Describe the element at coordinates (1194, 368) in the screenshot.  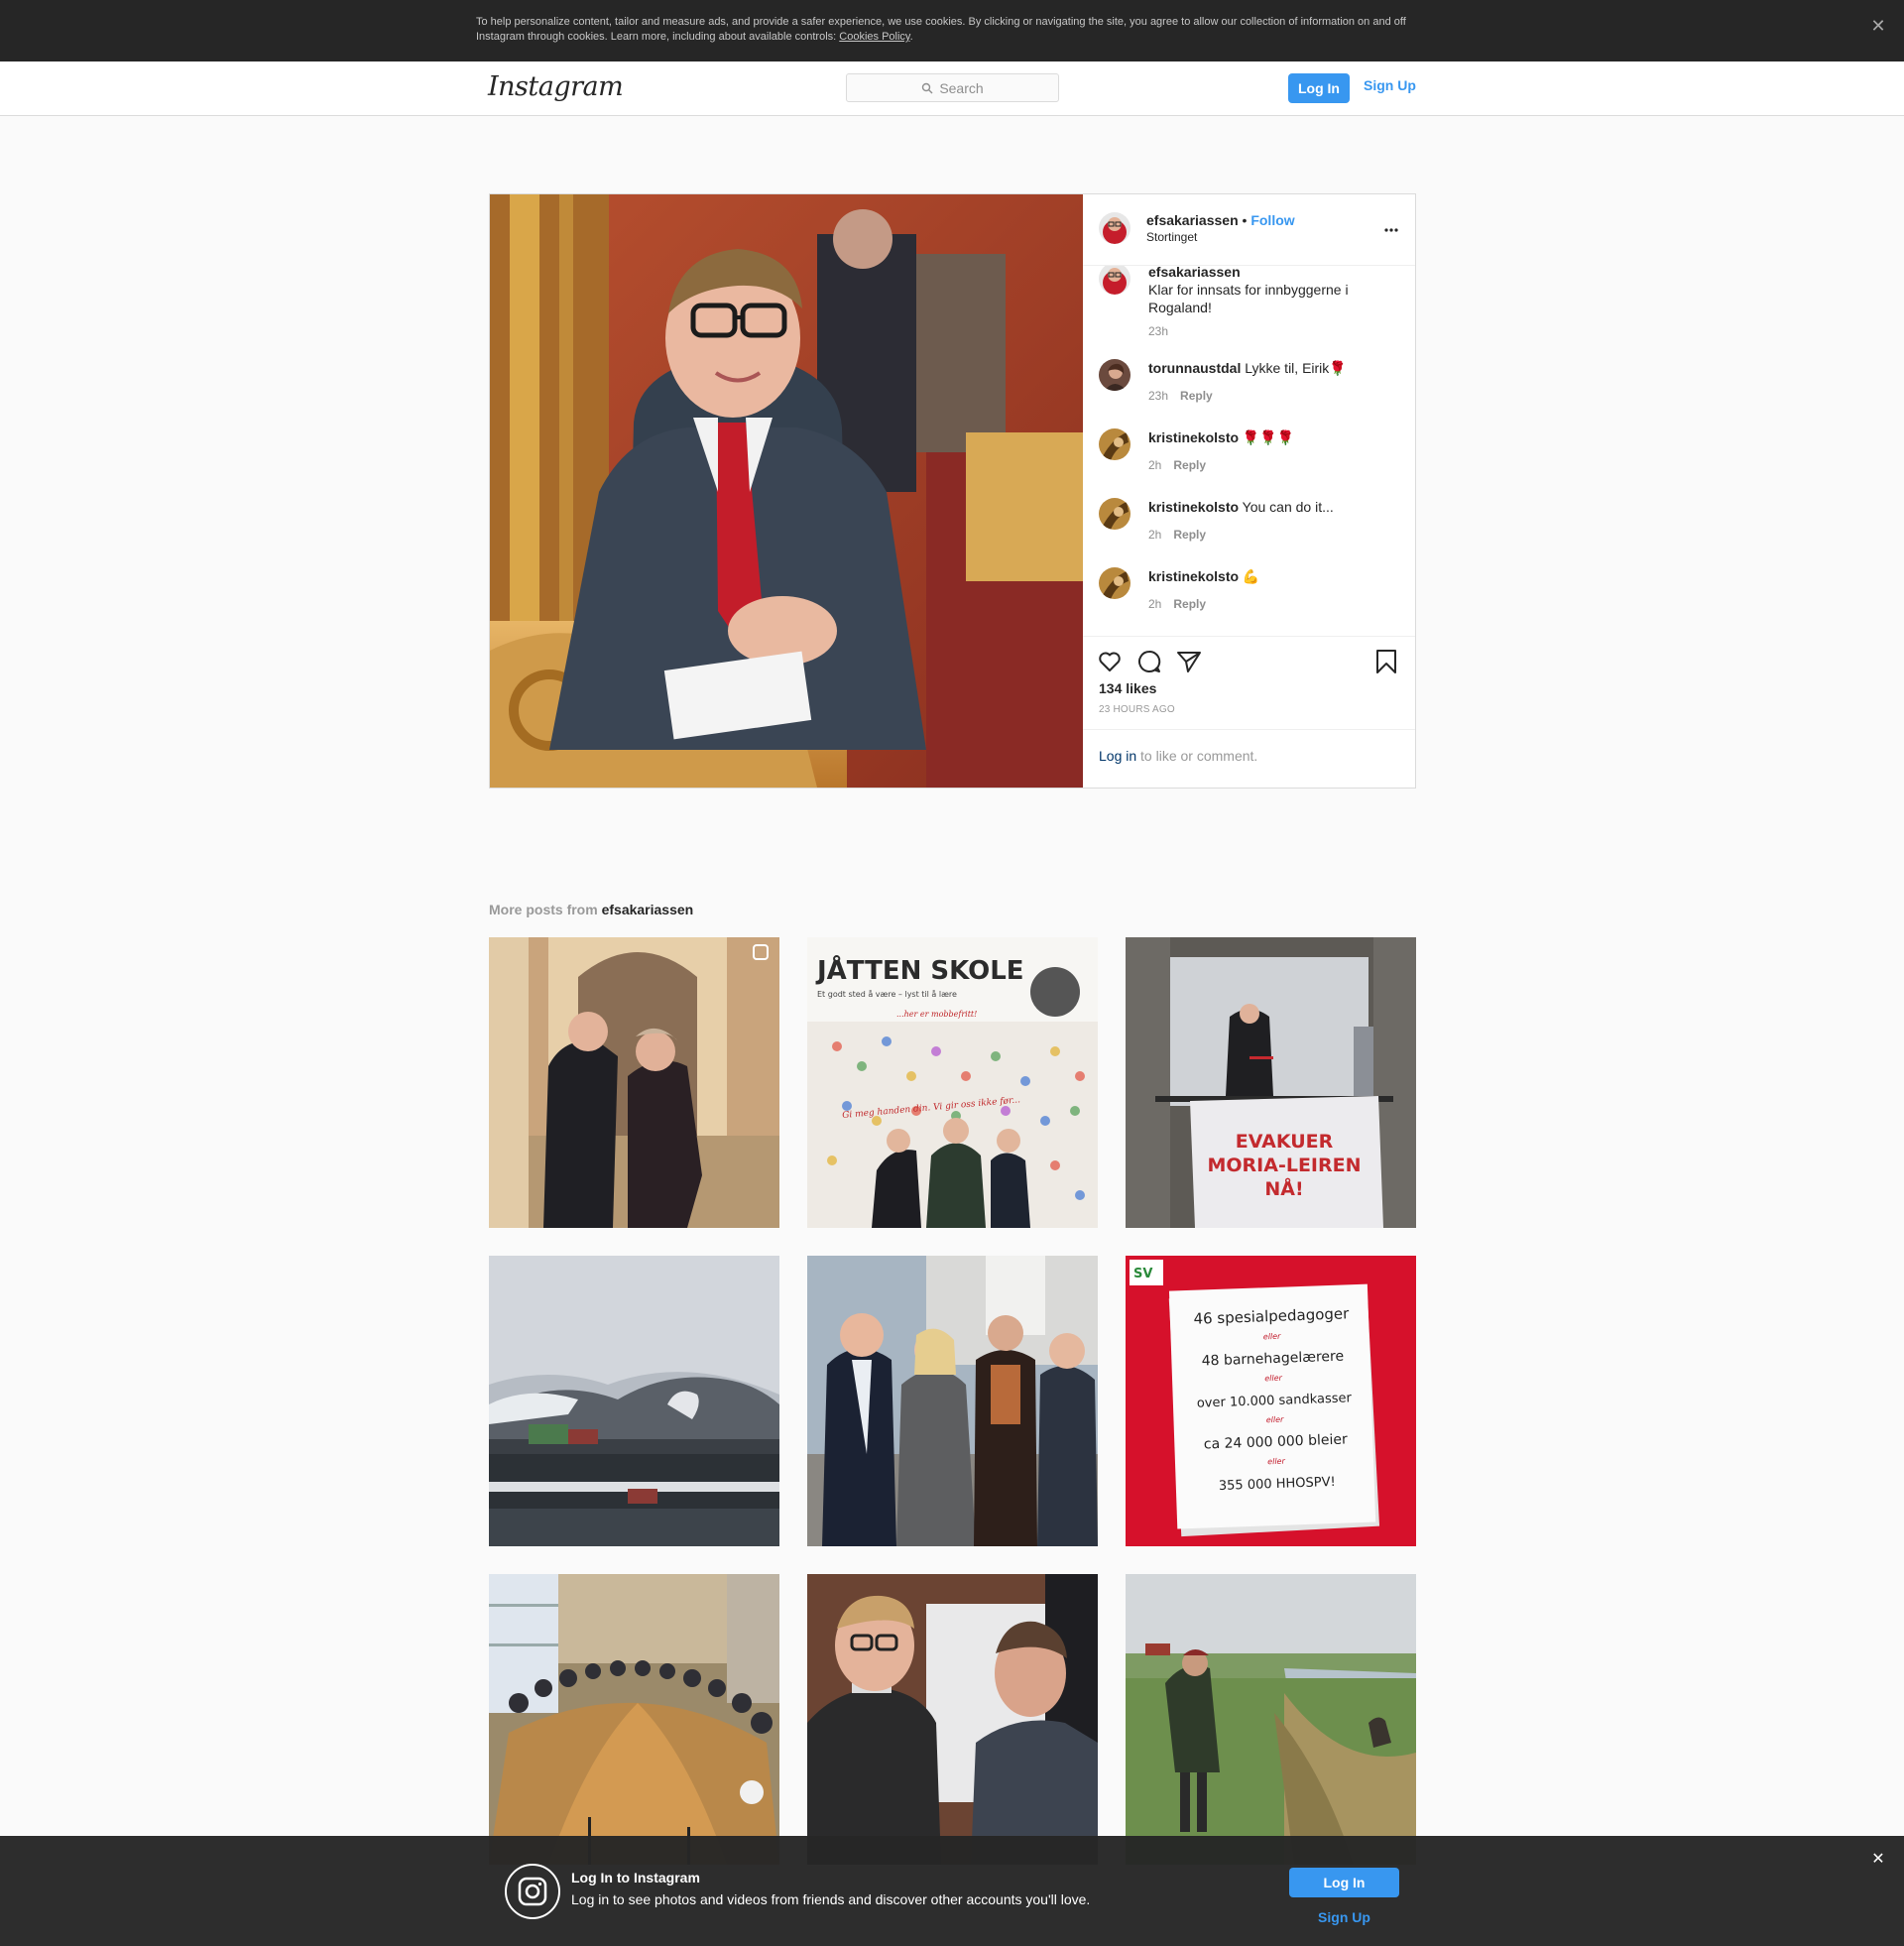
I see `comment-username: torunnaustdal` at that location.